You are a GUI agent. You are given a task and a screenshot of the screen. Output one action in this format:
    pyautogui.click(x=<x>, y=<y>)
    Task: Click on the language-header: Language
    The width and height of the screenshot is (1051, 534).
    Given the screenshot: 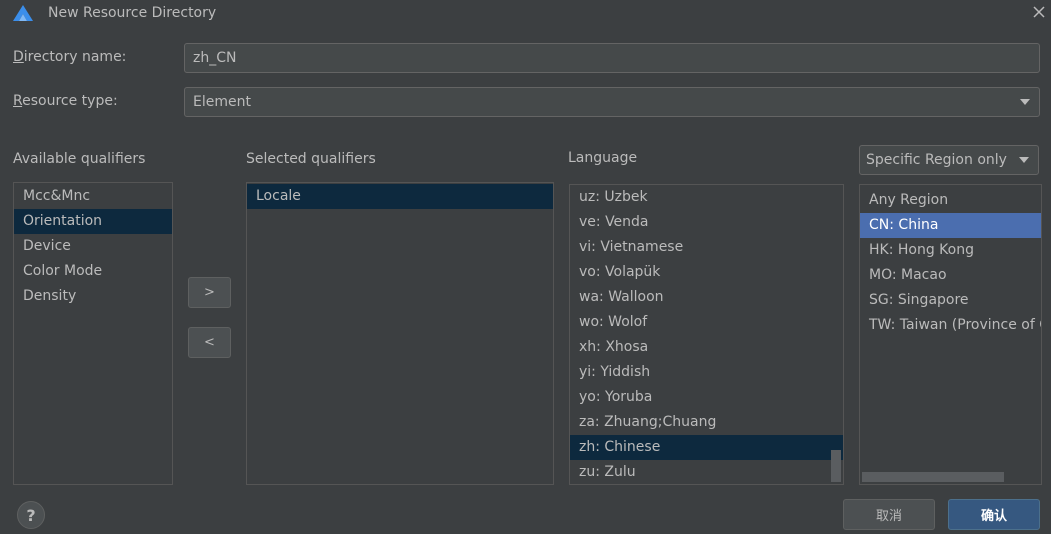 What is the action you would take?
    pyautogui.click(x=603, y=158)
    